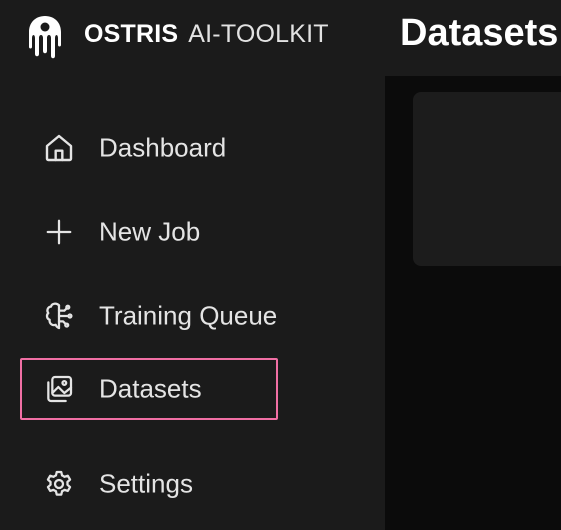  I want to click on sidebar-item-settings: Settings, so click(149, 484).